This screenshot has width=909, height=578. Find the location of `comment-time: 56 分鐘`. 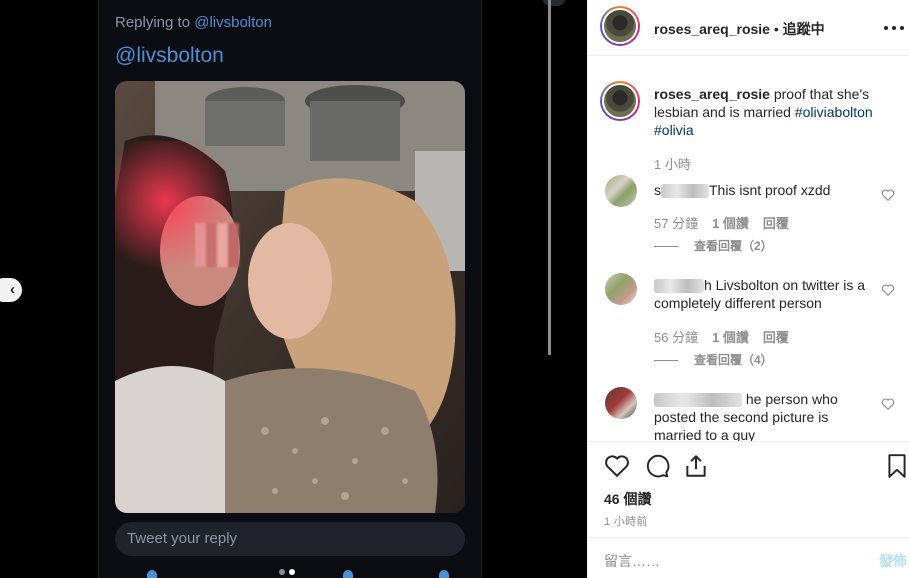

comment-time: 56 分鐘 is located at coordinates (676, 337).